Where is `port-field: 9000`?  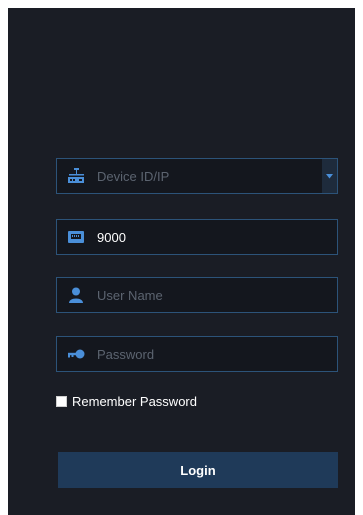 port-field: 9000 is located at coordinates (197, 237).